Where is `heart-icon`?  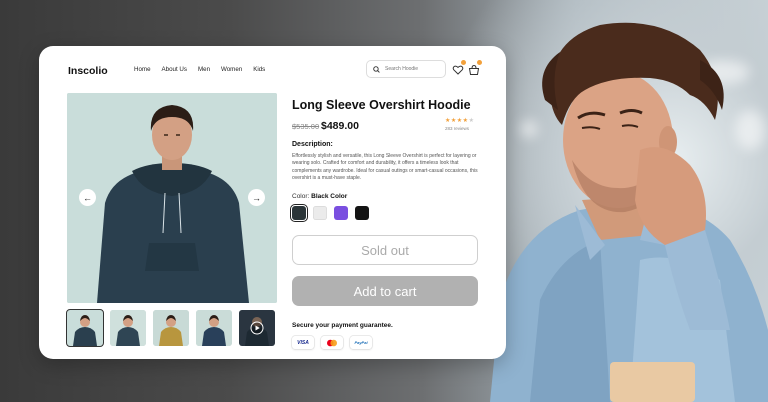 heart-icon is located at coordinates (458, 70).